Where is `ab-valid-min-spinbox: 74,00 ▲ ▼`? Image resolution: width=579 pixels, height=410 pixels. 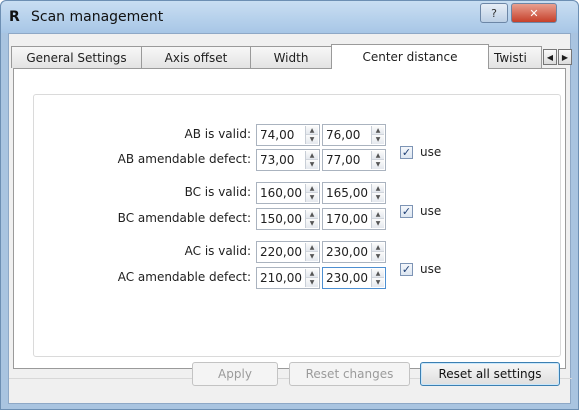 ab-valid-min-spinbox: 74,00 ▲ ▼ is located at coordinates (288, 135).